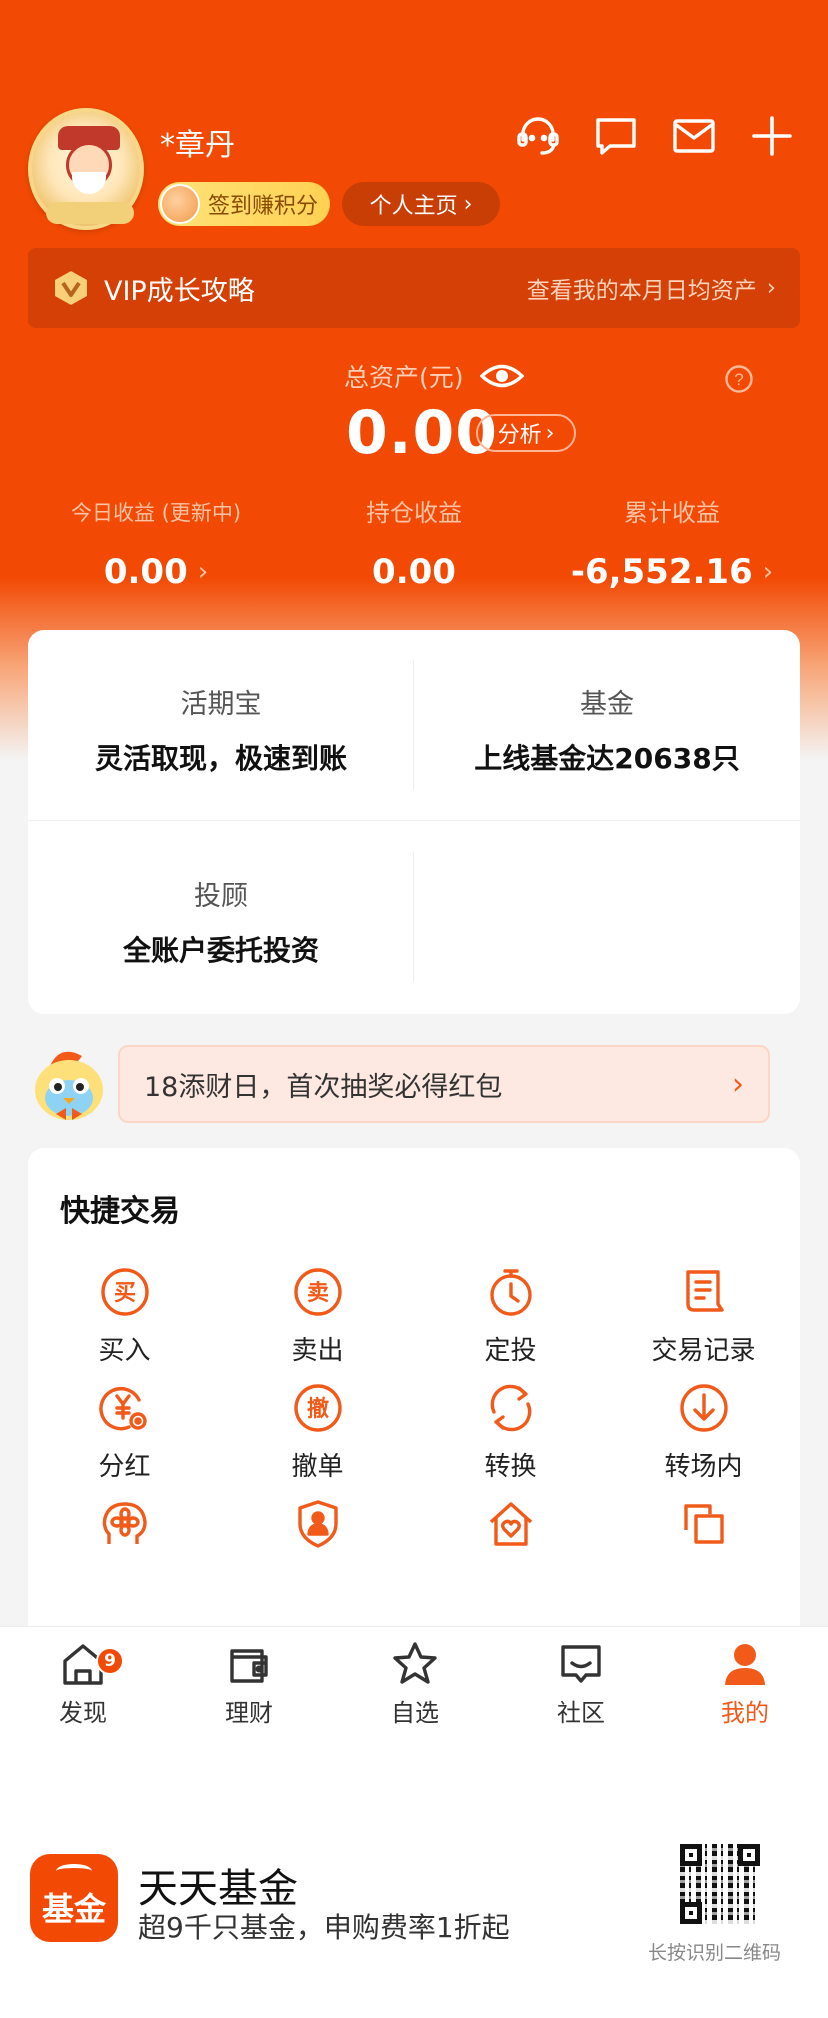 The width and height of the screenshot is (828, 2018). I want to click on app-logo: 基金, so click(74, 1898).